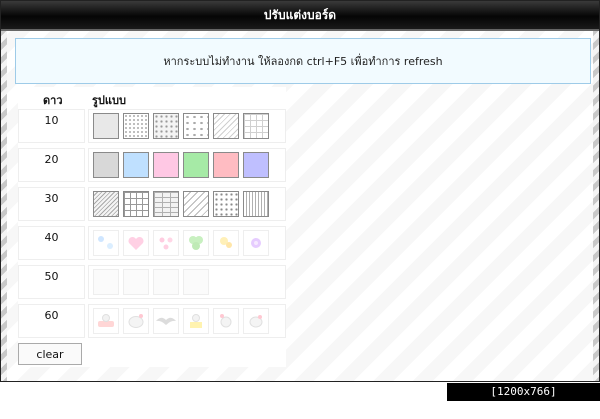  Describe the element at coordinates (136, 243) in the screenshot. I see `pastel-heart-icon` at that location.